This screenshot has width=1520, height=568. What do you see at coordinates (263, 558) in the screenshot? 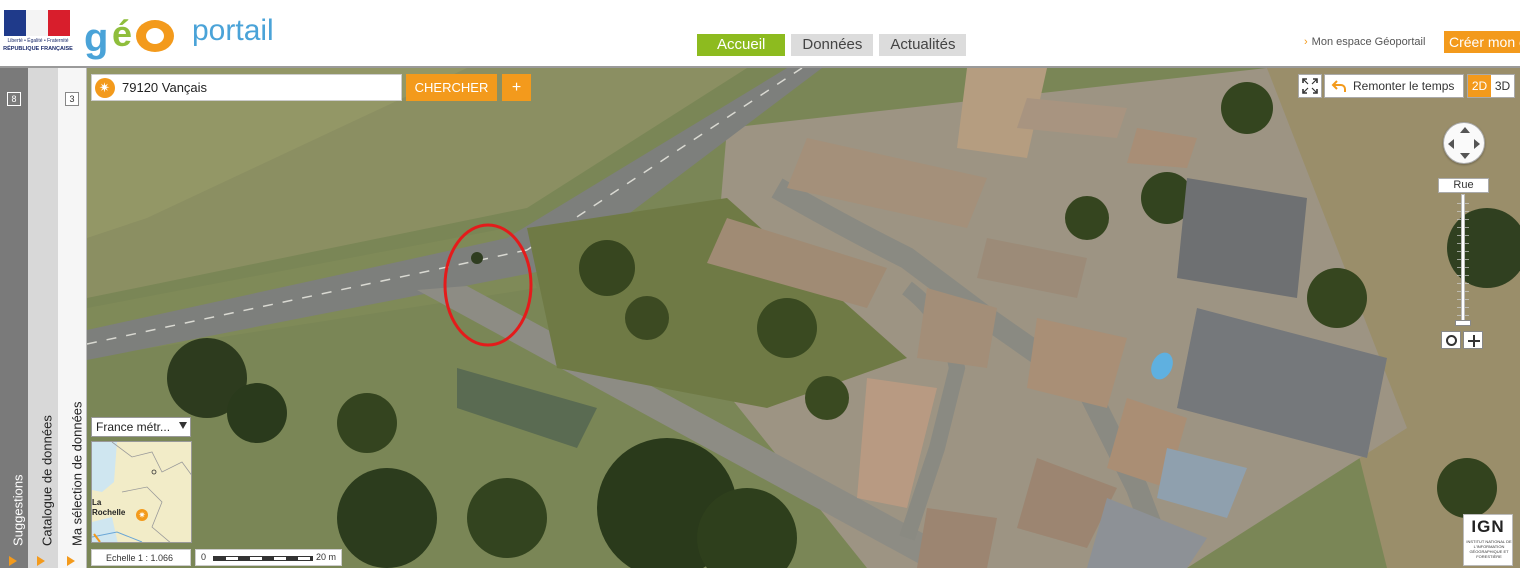
I see `scale-bar-graphic` at bounding box center [263, 558].